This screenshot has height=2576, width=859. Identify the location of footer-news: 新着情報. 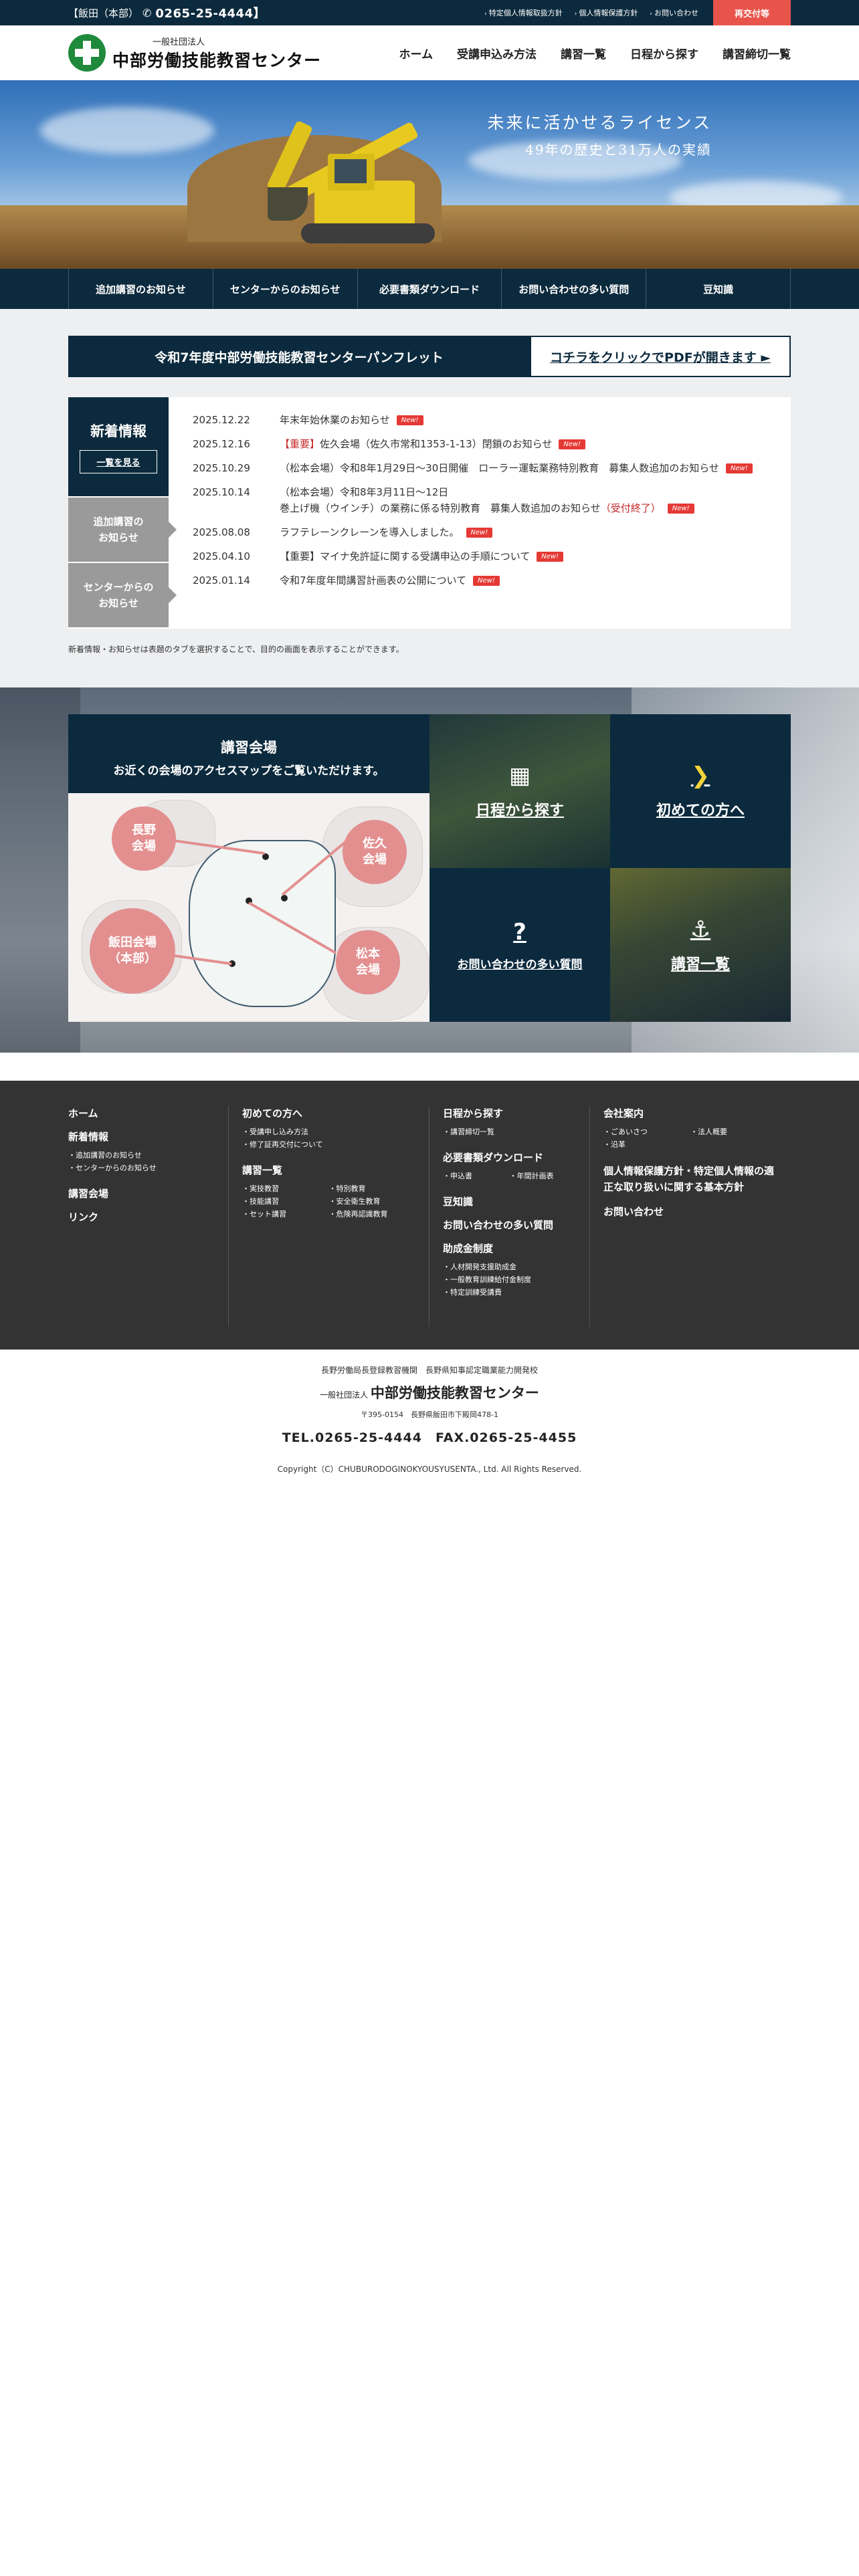
(141, 1137).